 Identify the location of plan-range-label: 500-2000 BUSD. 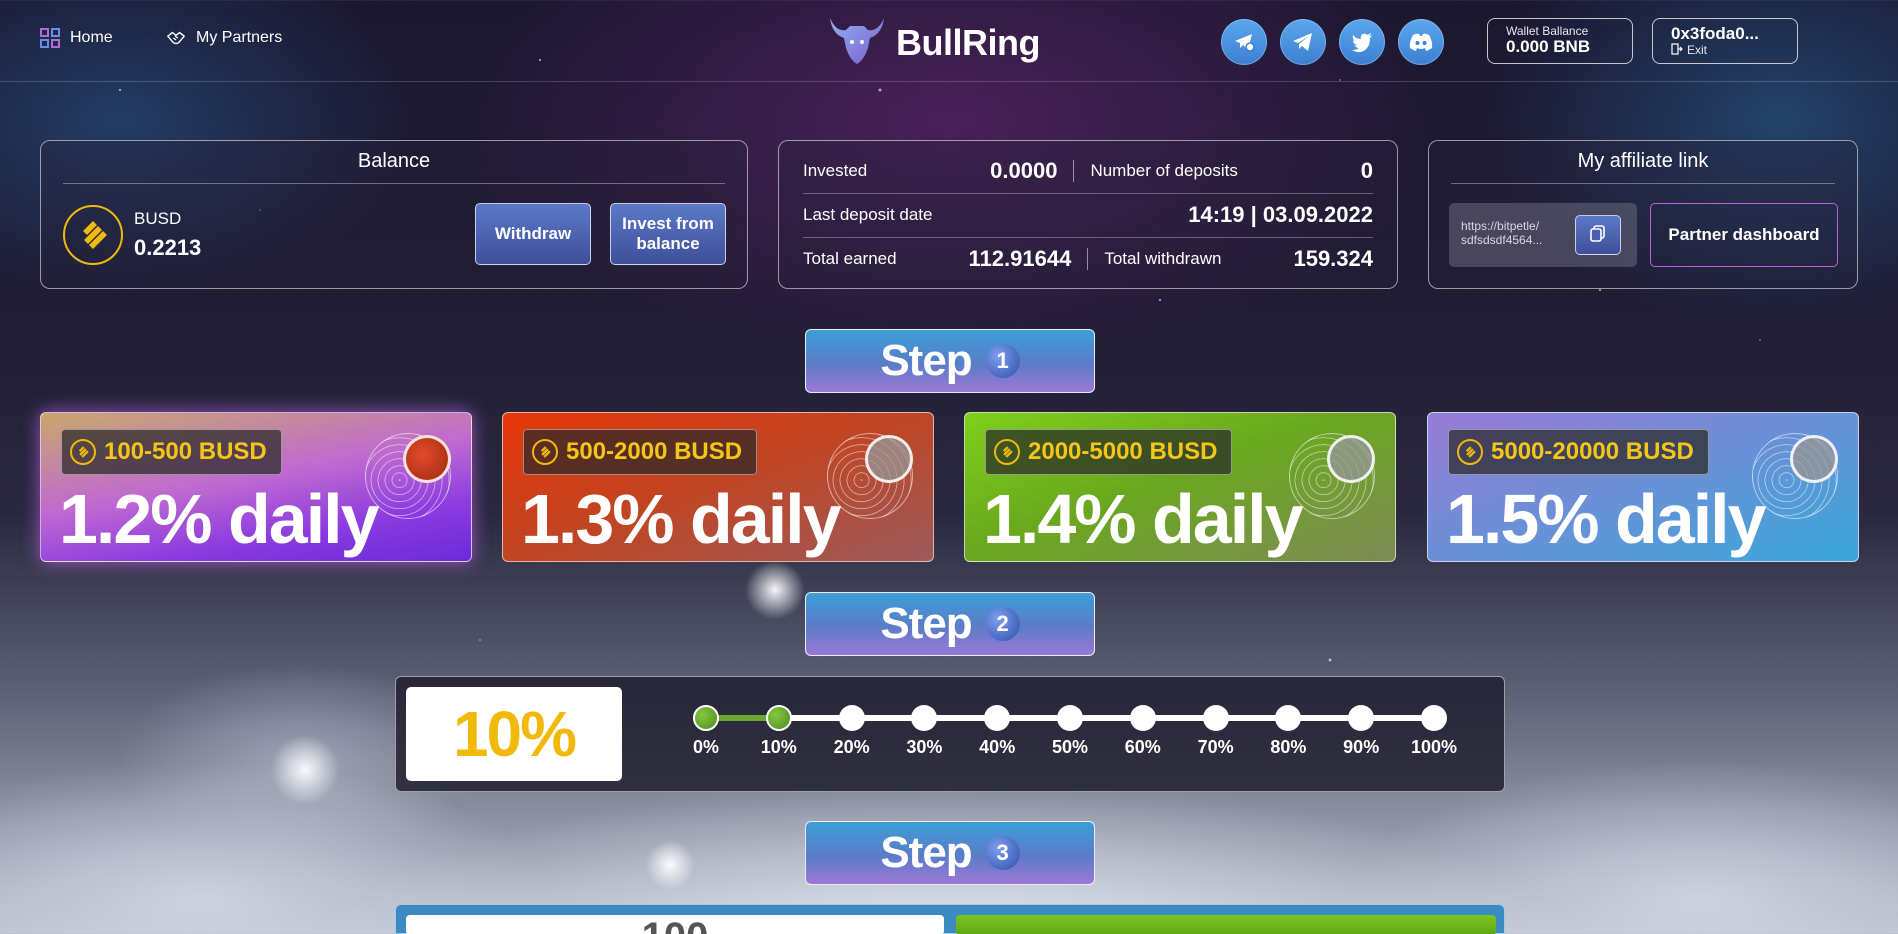
(654, 451).